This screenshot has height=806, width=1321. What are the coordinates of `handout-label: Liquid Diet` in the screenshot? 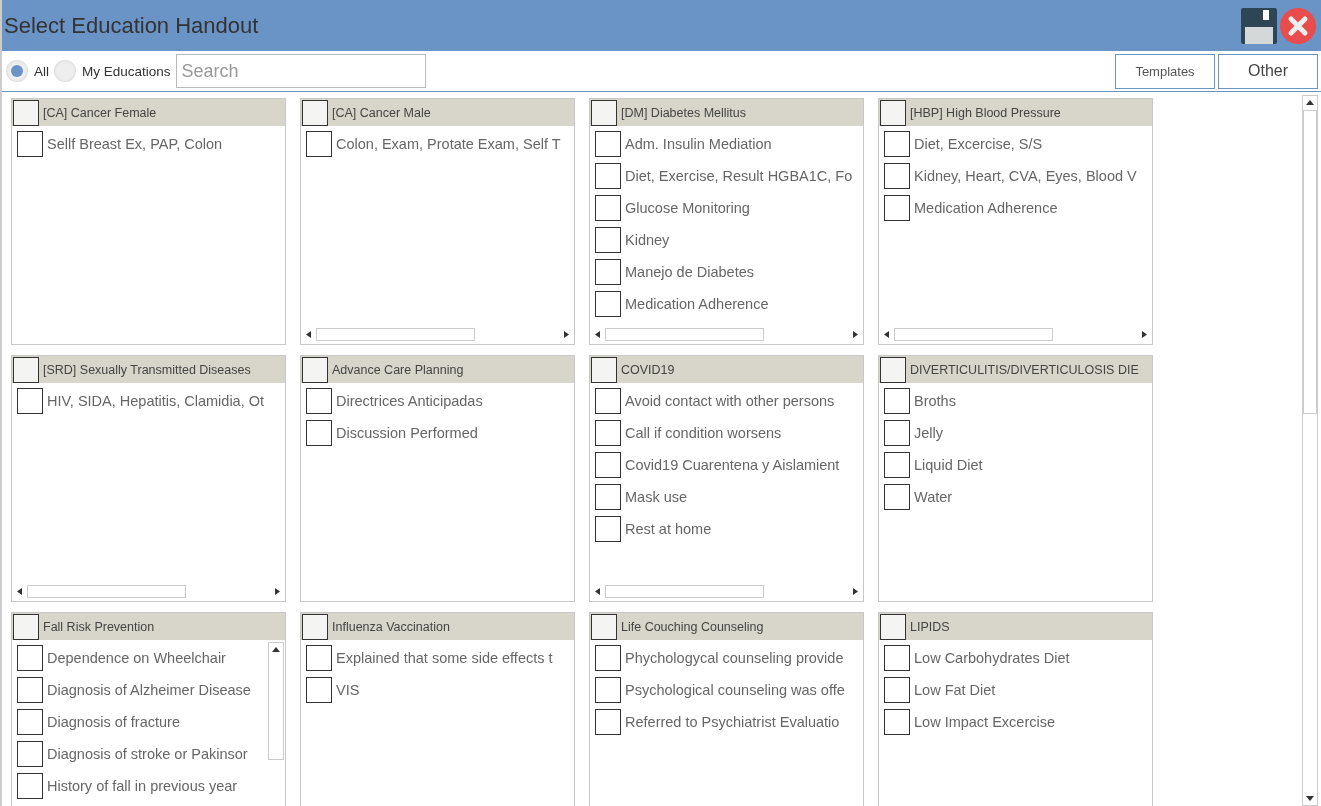 It's located at (948, 465).